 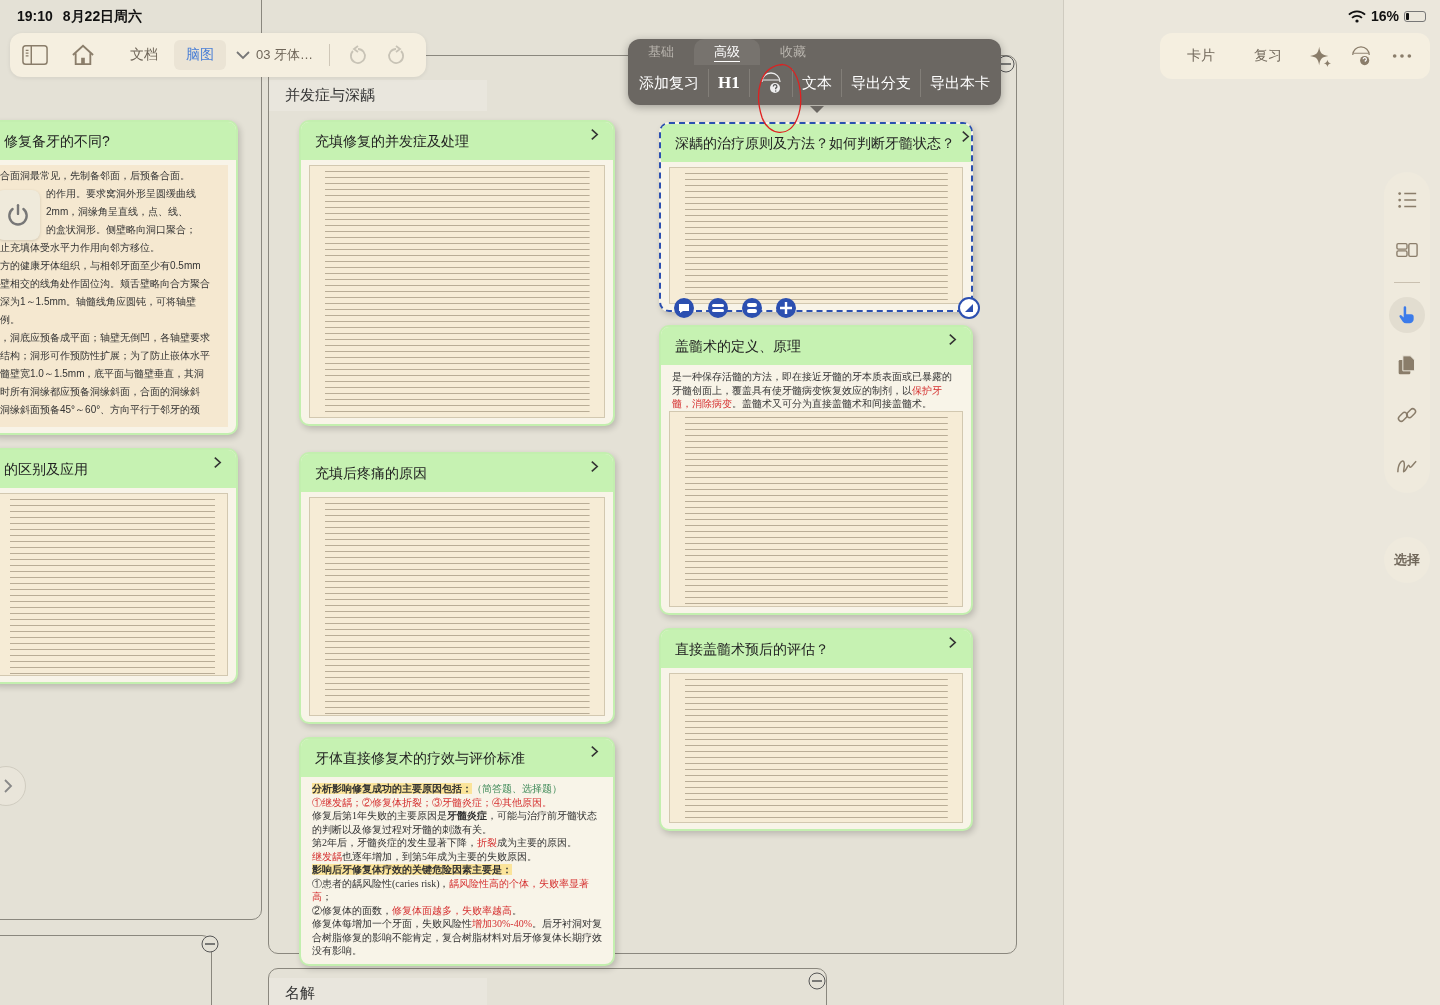 What do you see at coordinates (718, 308) in the screenshot?
I see `connector-icon` at bounding box center [718, 308].